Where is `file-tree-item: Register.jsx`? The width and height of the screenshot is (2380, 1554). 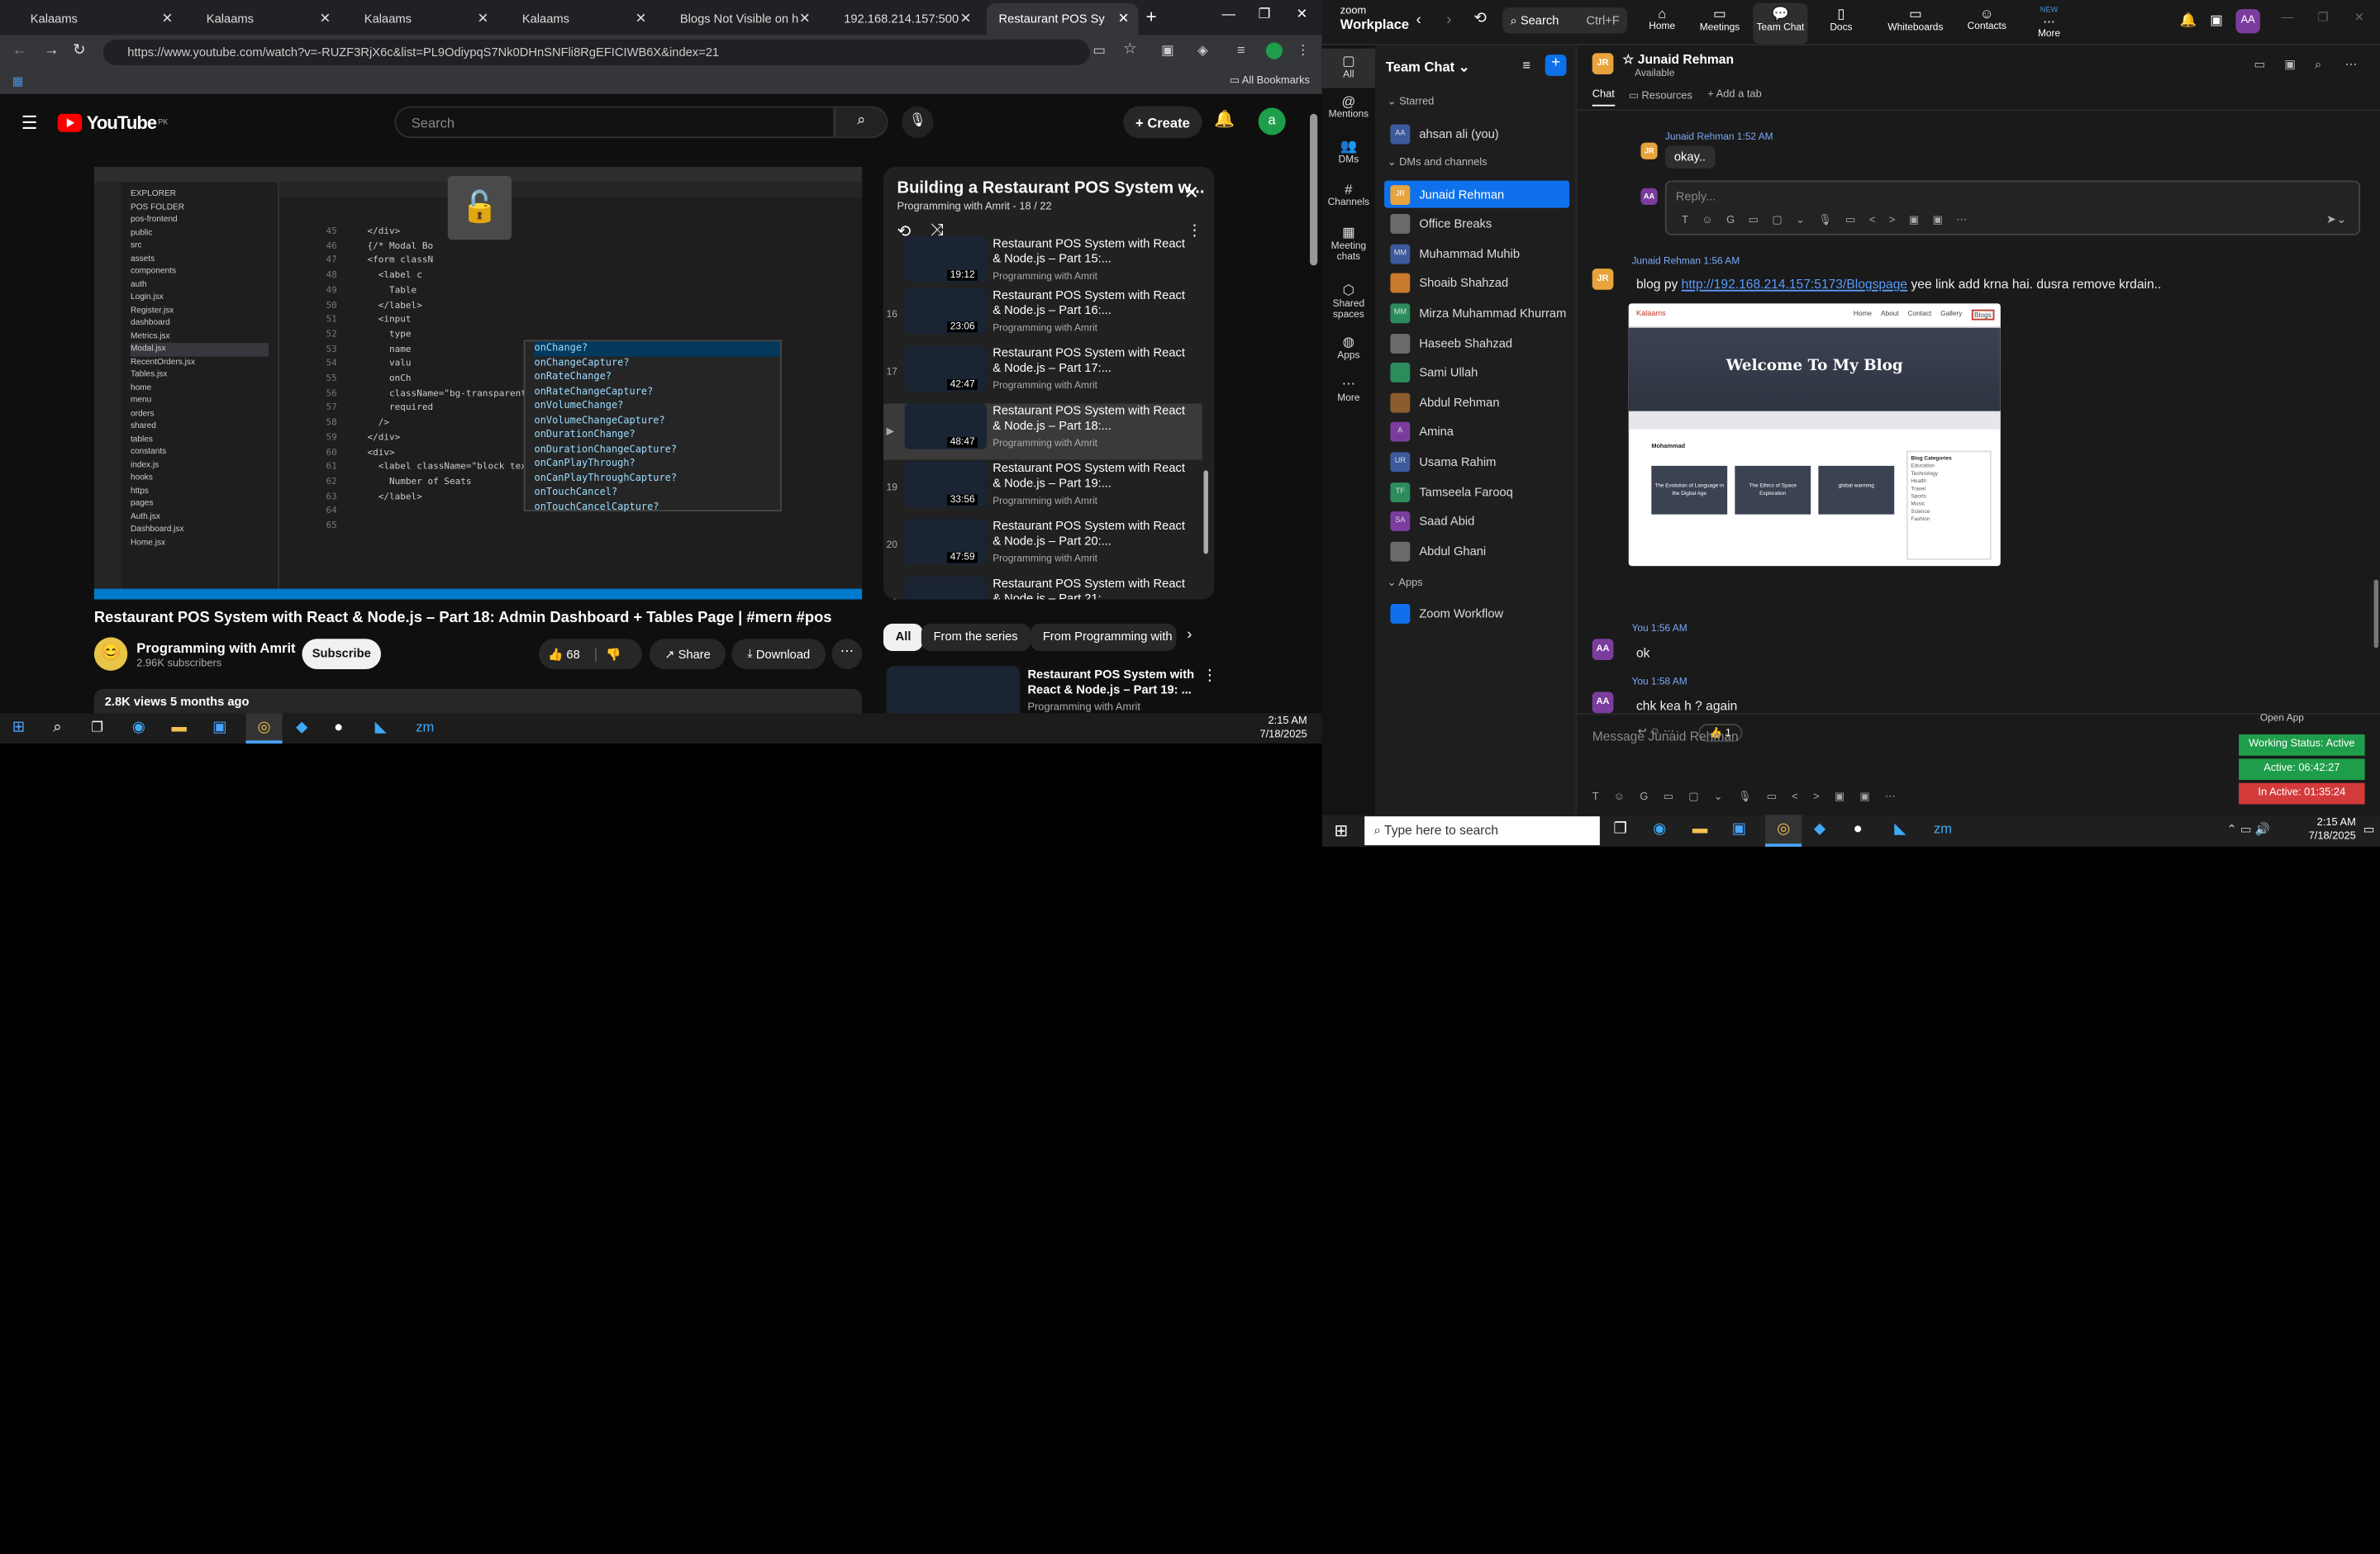 file-tree-item: Register.jsx is located at coordinates (200, 310).